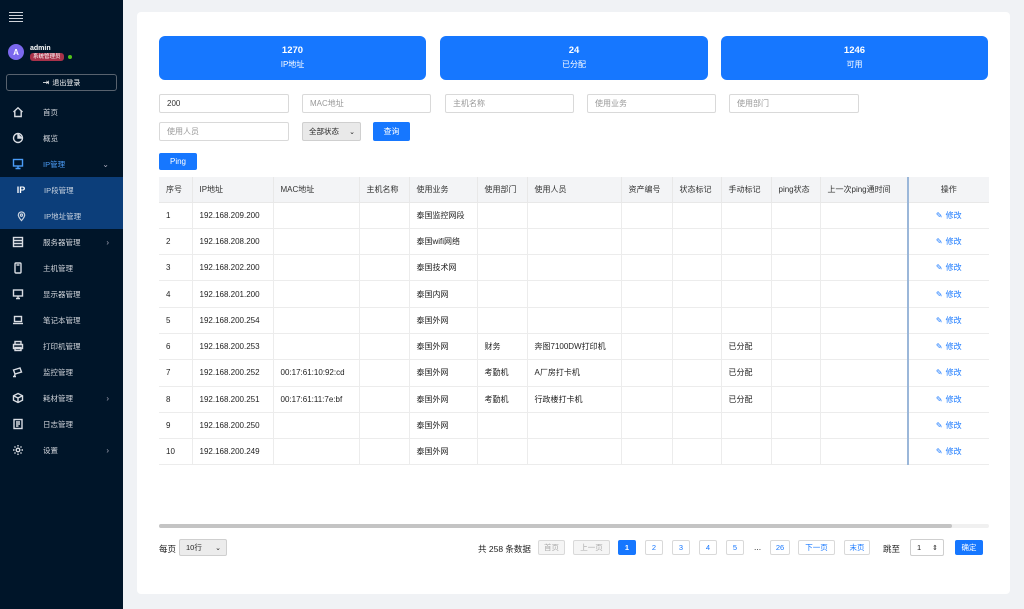 Image resolution: width=1024 pixels, height=609 pixels. Describe the element at coordinates (16, 17) in the screenshot. I see `menu-toggle-icon` at that location.